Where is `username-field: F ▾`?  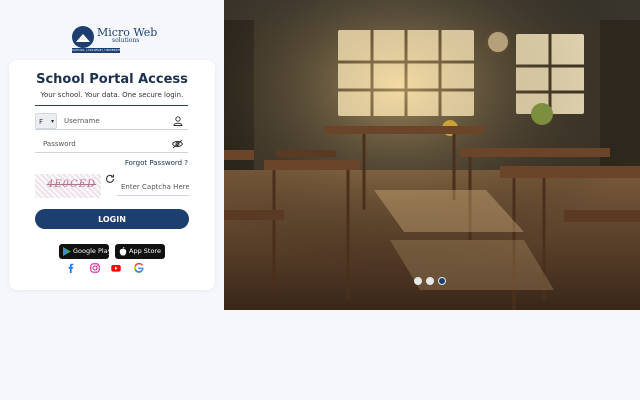 username-field: F ▾ is located at coordinates (111, 121).